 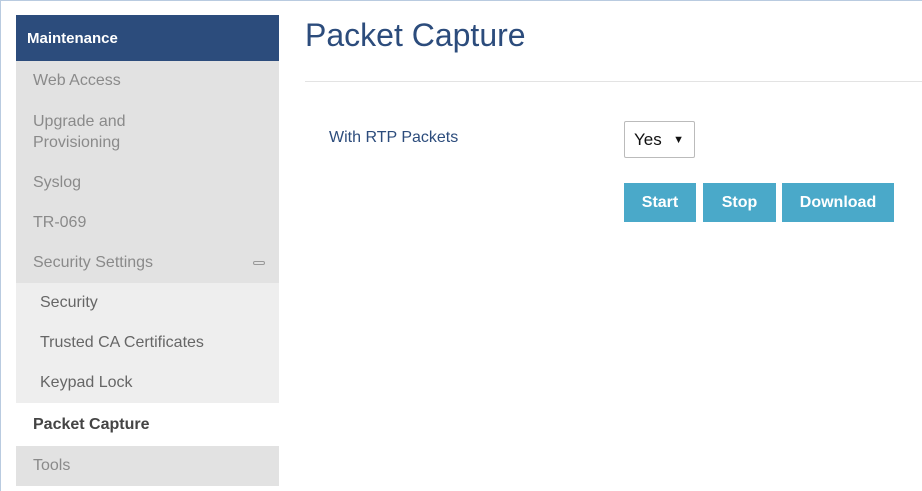 What do you see at coordinates (86, 382) in the screenshot?
I see `sidebar-item-label: Keypad Lock` at bounding box center [86, 382].